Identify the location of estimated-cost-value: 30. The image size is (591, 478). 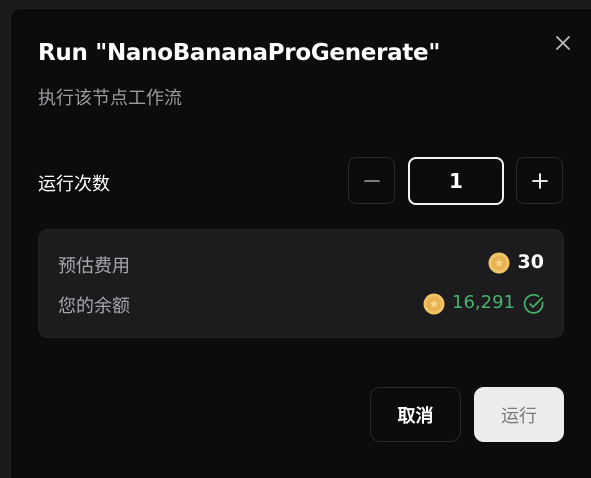
(530, 262).